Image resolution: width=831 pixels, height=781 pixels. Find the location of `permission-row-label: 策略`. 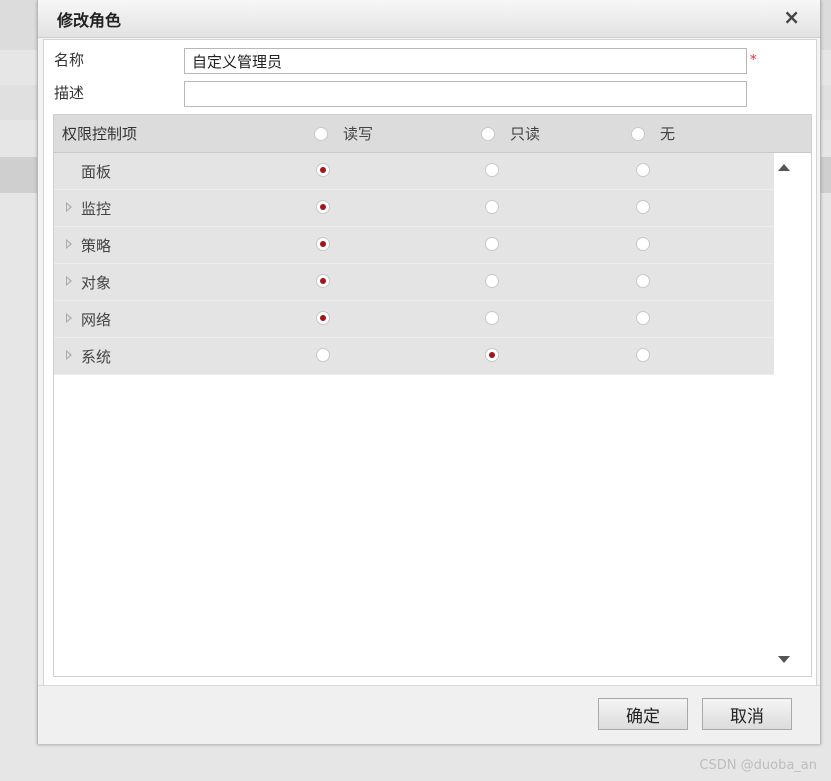

permission-row-label: 策略 is located at coordinates (96, 246).